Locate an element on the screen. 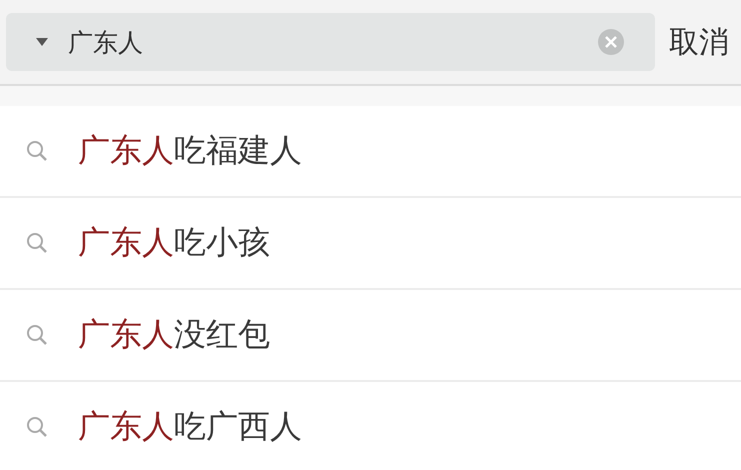  suggestion-item: 广东人没红包 is located at coordinates (174, 335).